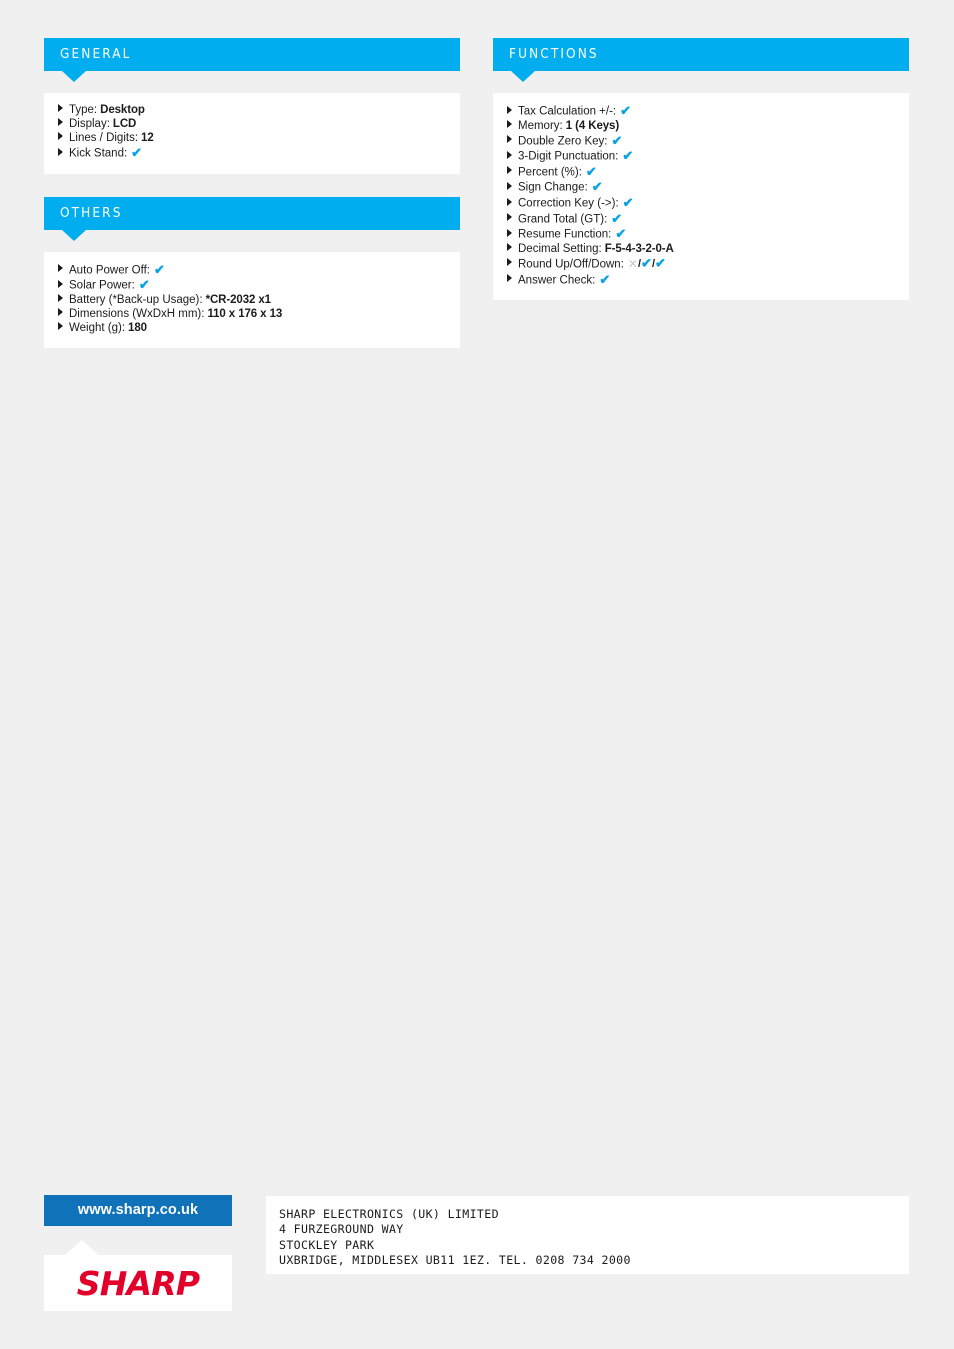 The image size is (954, 1349). I want to click on spec-value: LCD, so click(124, 124).